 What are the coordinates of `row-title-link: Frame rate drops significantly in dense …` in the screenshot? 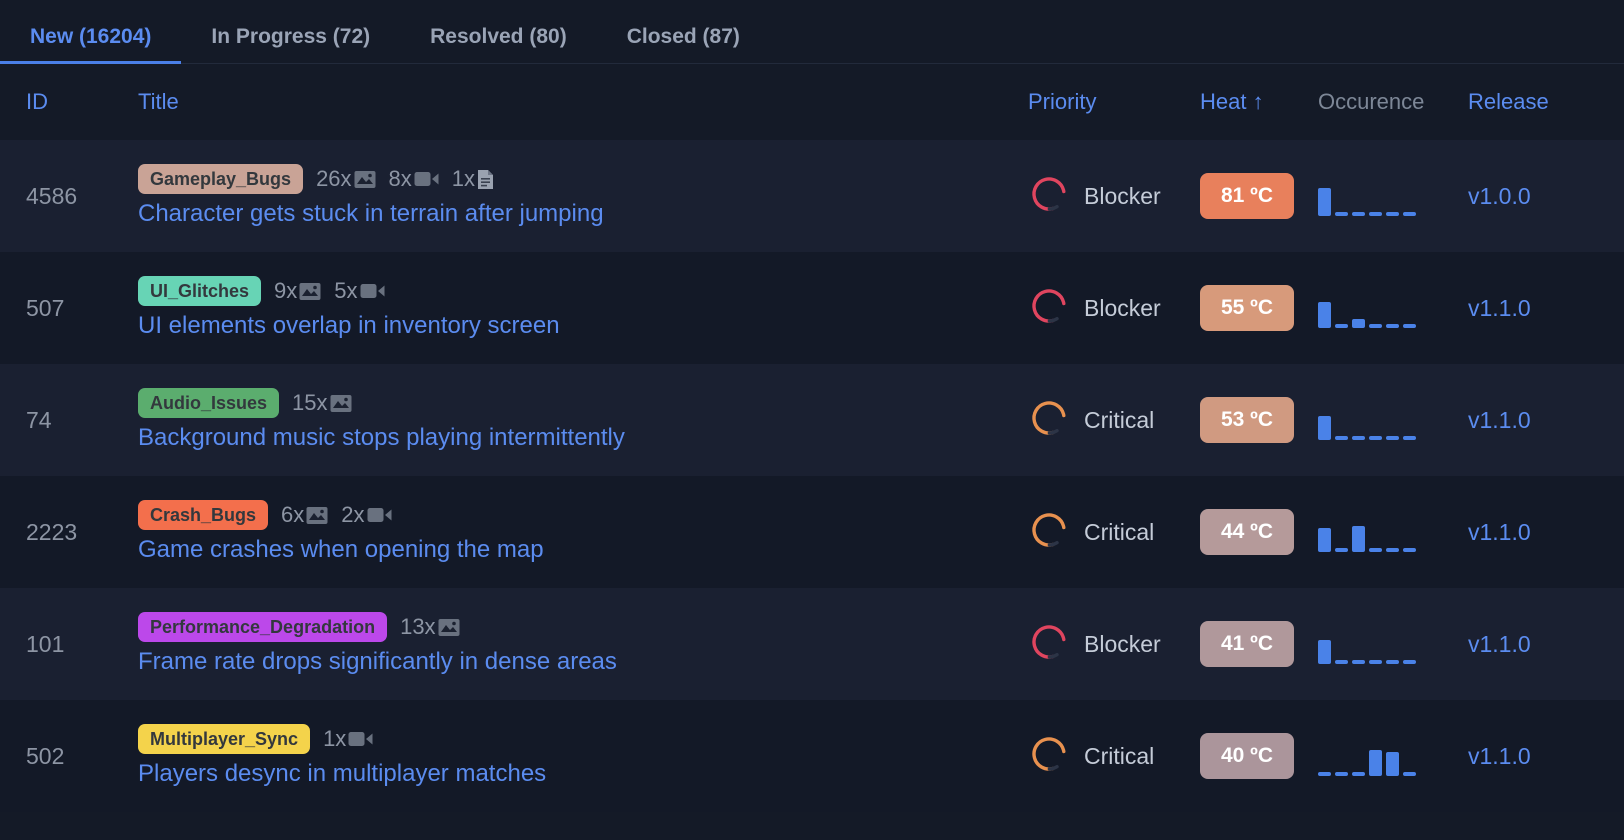 It's located at (583, 662).